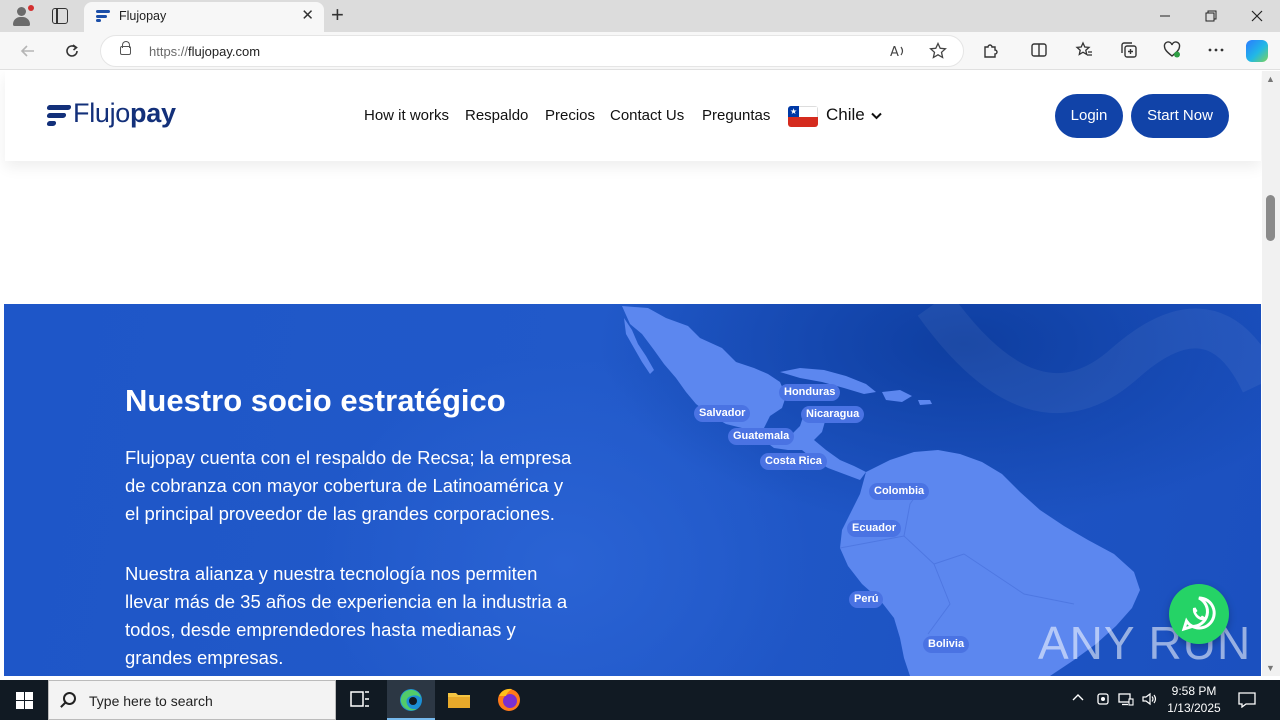 The width and height of the screenshot is (1280, 725). I want to click on network-icon, so click(1126, 700).